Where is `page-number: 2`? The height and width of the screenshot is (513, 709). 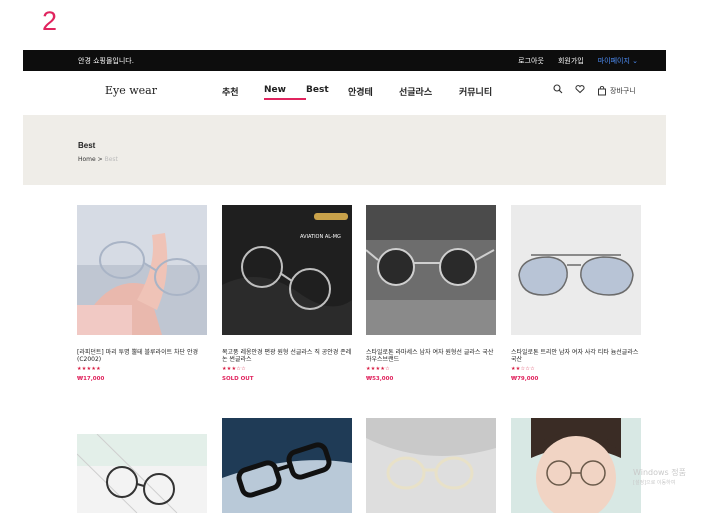 page-number: 2 is located at coordinates (50, 21).